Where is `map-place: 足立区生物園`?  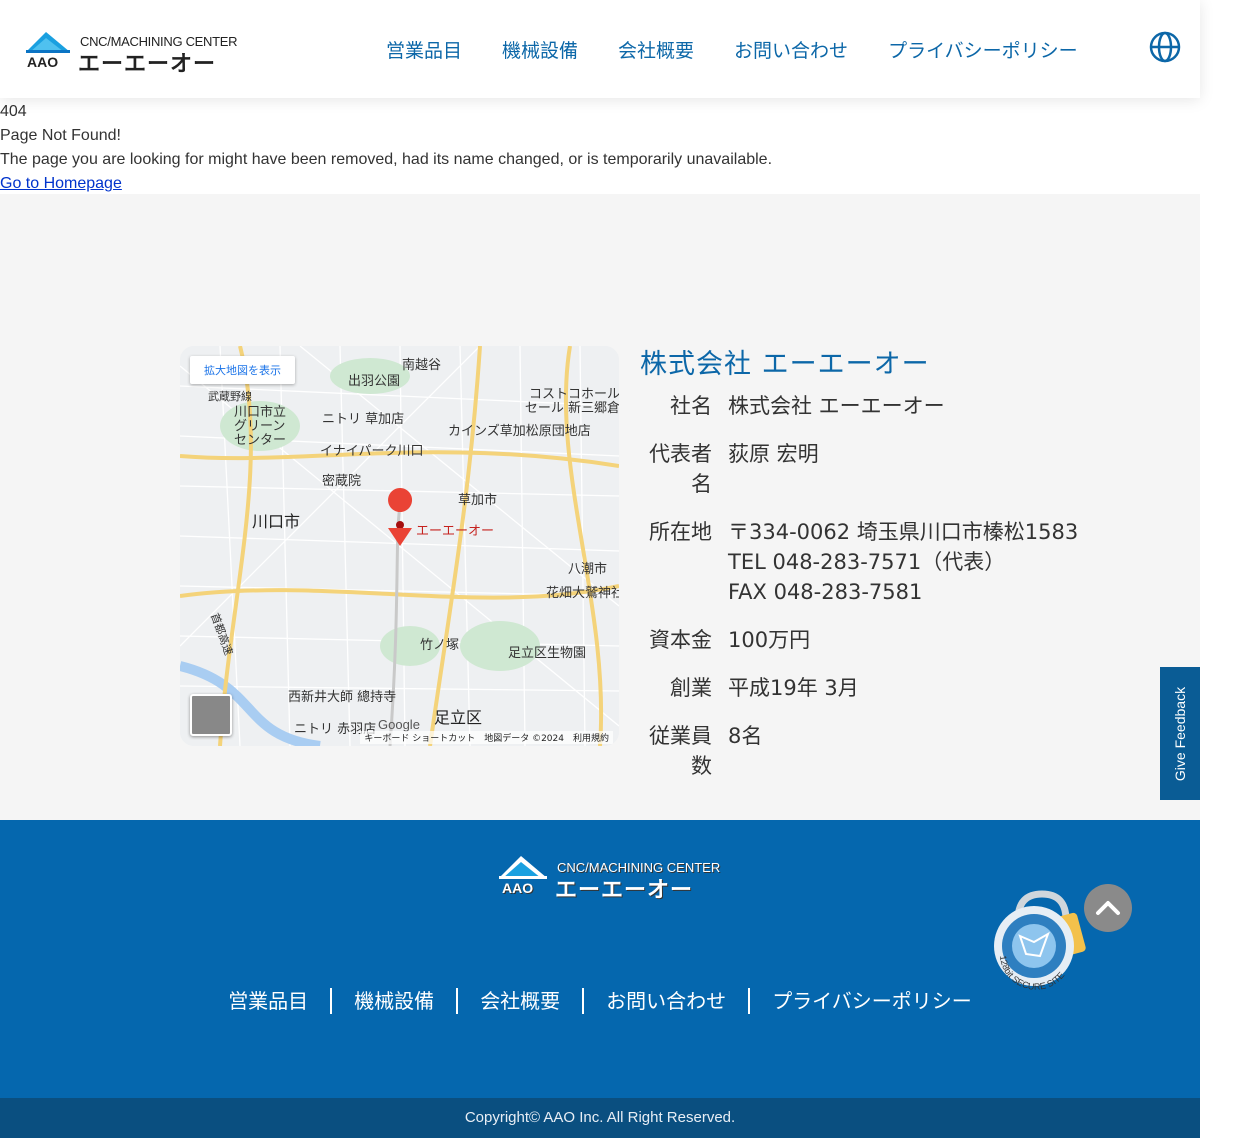 map-place: 足立区生物園 is located at coordinates (547, 653).